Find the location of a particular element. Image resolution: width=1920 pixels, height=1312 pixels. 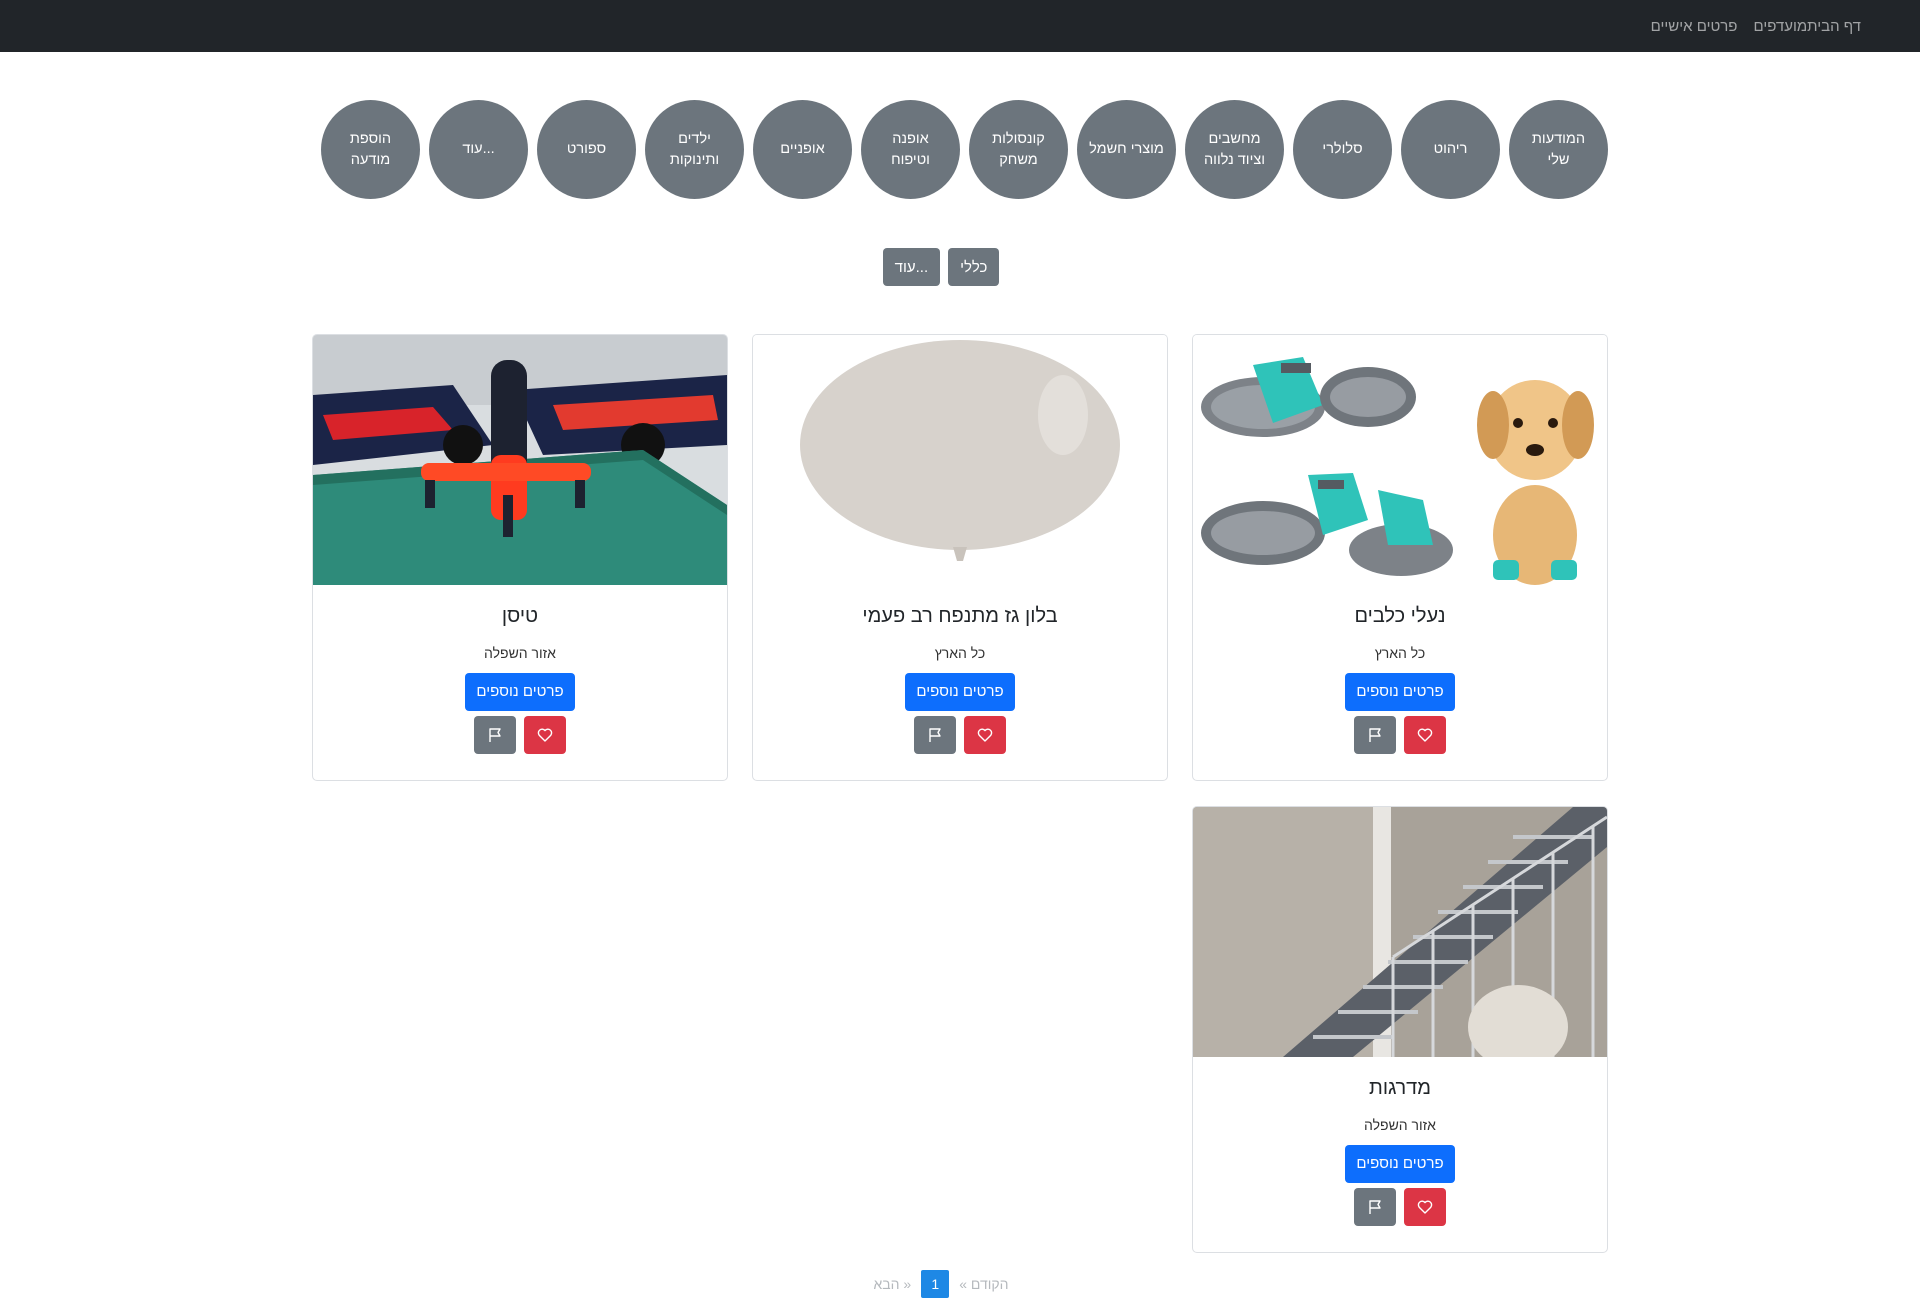

product-card: טיסן אזור השפלה פרטים נוספים is located at coordinates (520, 557).